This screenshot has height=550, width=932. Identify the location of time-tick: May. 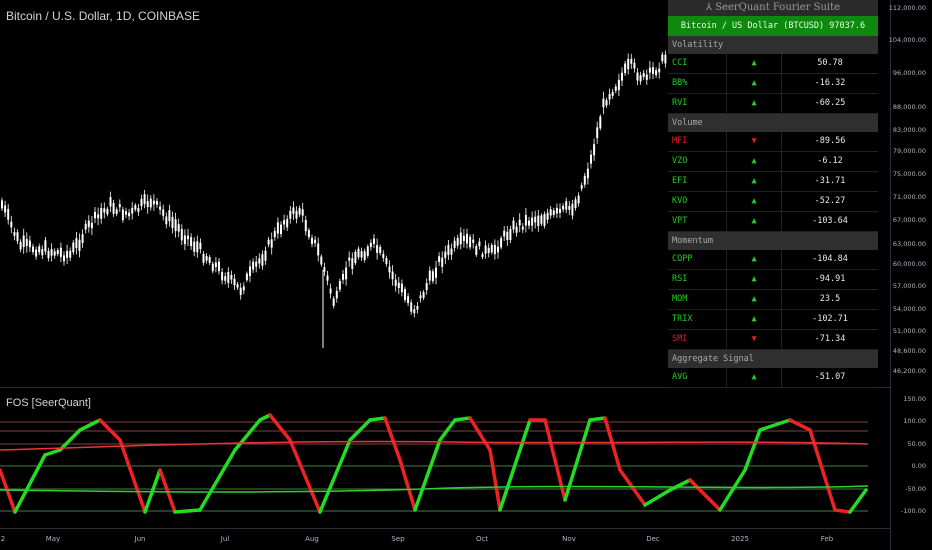
(53, 539).